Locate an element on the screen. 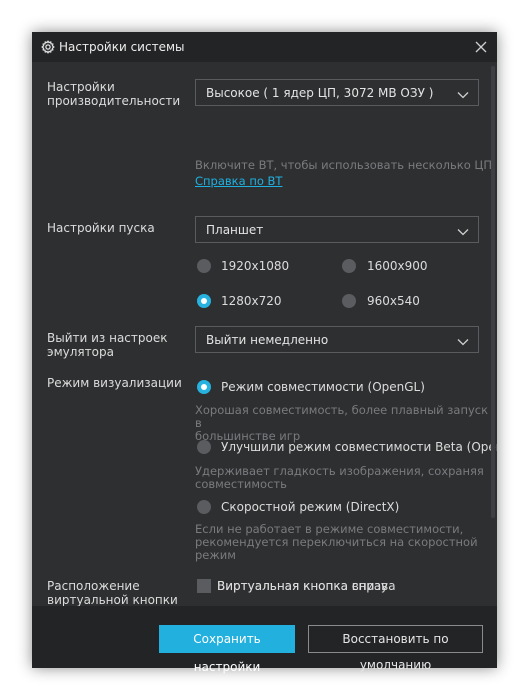  radio-1920x1080 is located at coordinates (204, 266).